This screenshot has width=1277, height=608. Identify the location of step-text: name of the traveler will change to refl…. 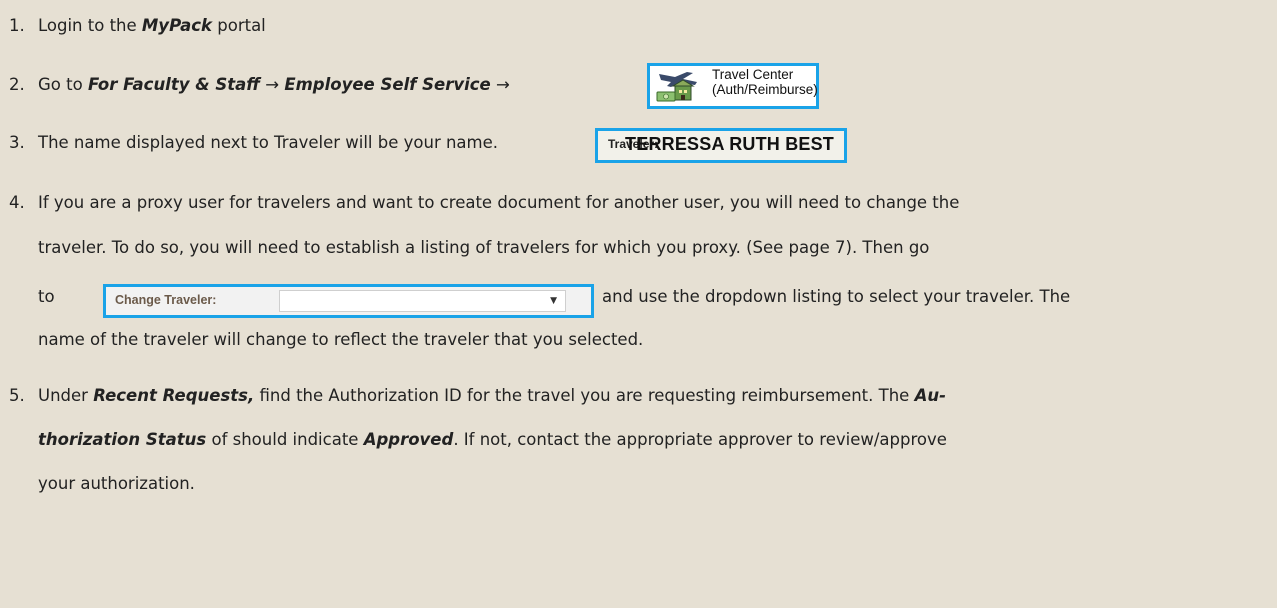
(341, 339).